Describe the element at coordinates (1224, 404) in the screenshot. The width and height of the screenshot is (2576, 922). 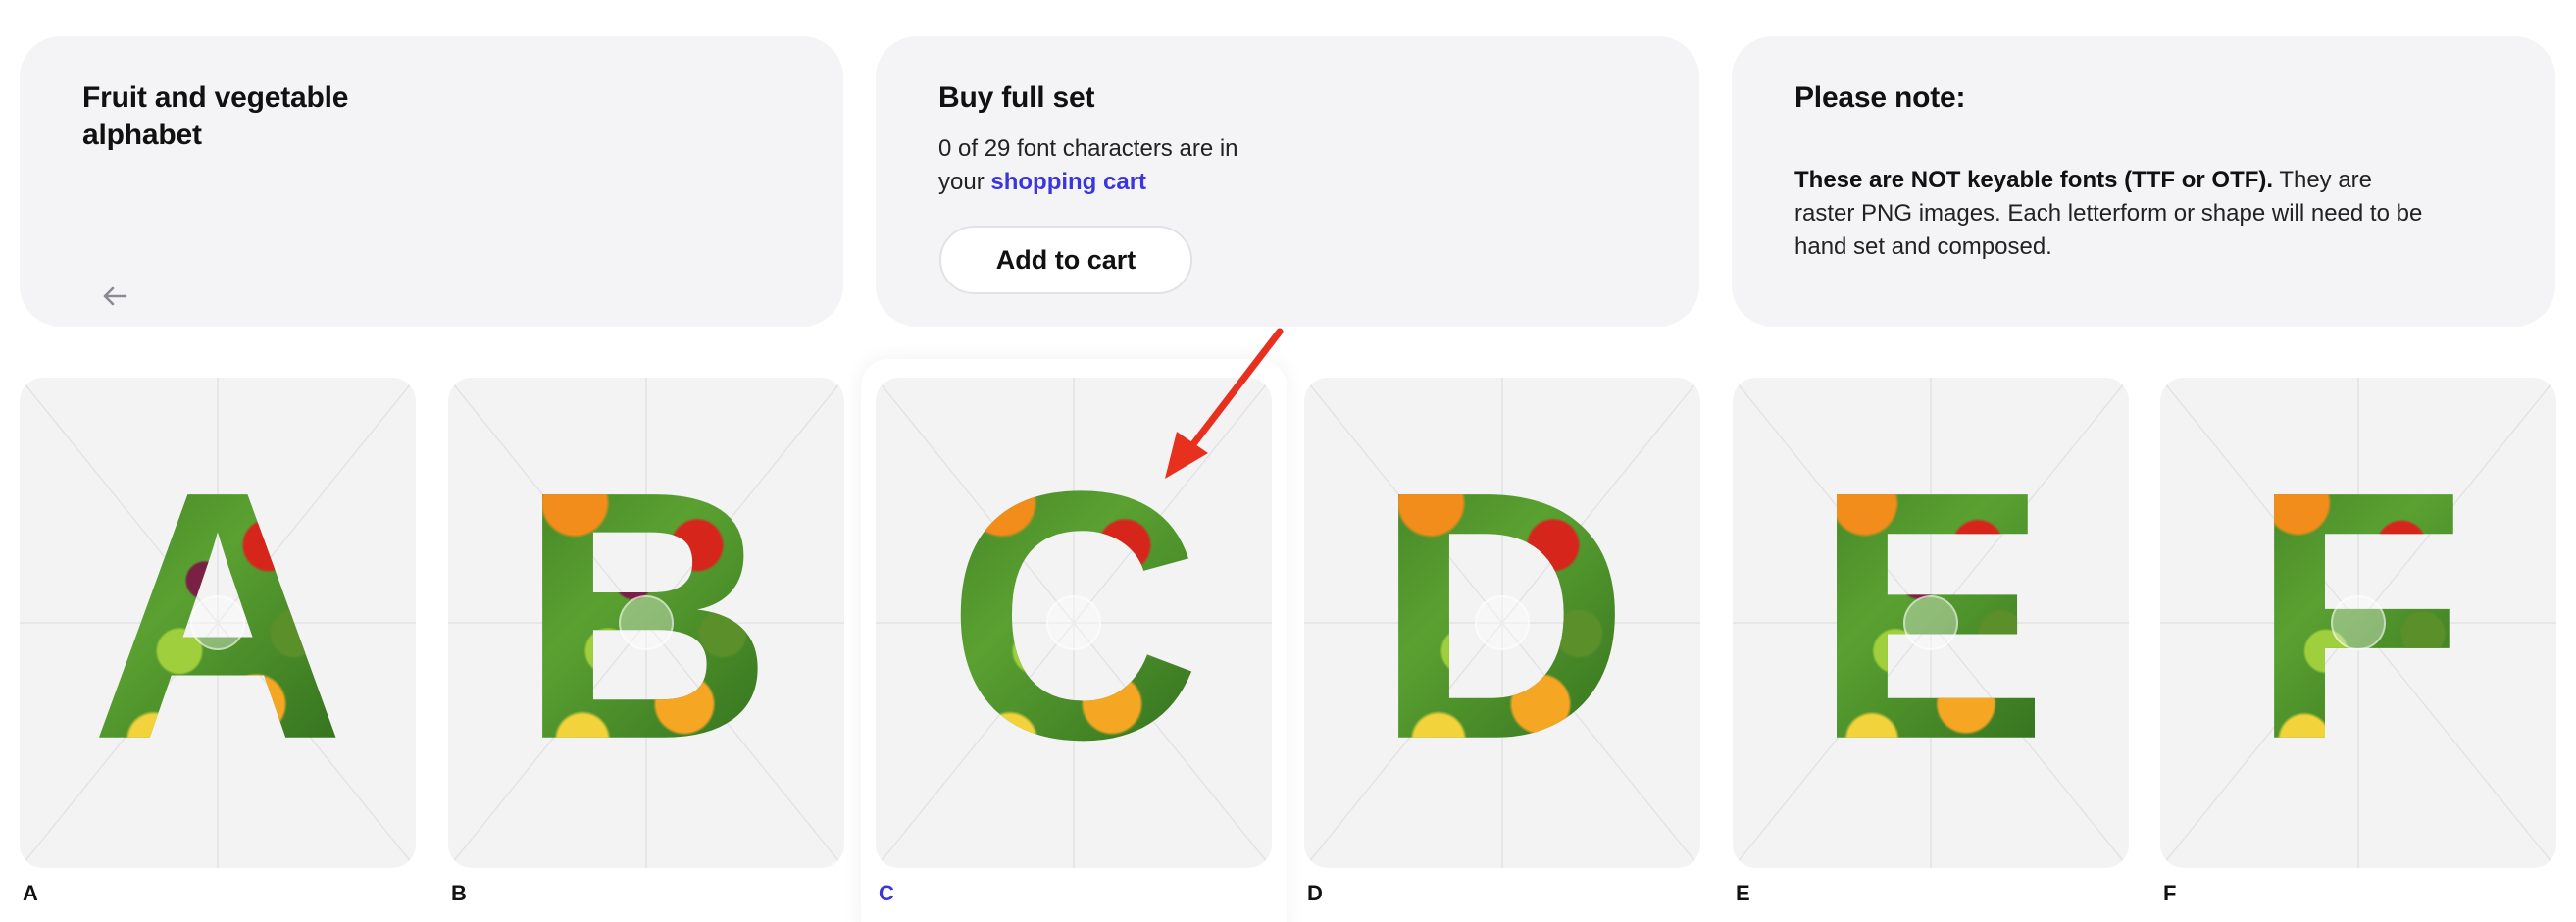
I see `annotation-arrow-icon` at that location.